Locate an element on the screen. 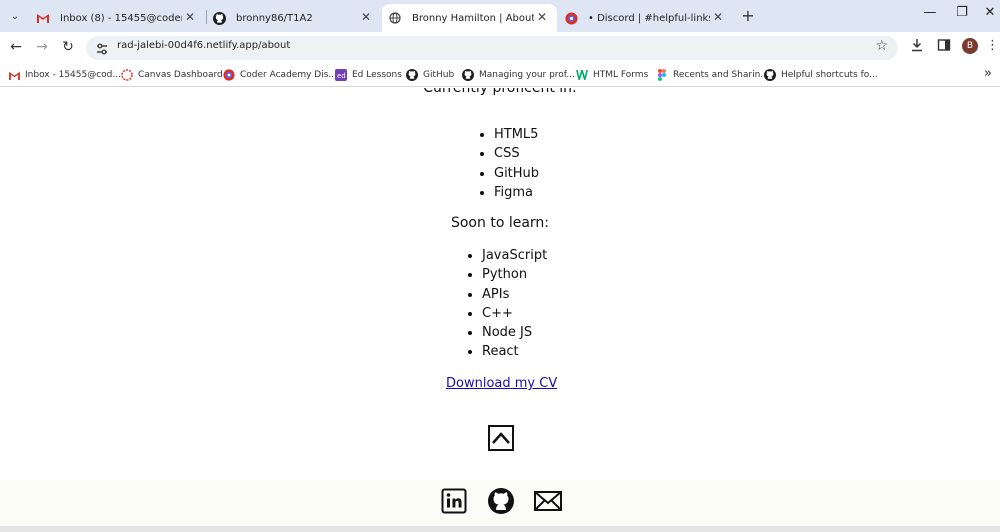  bookmark-item: ed Ed Lessons is located at coordinates (368, 75).